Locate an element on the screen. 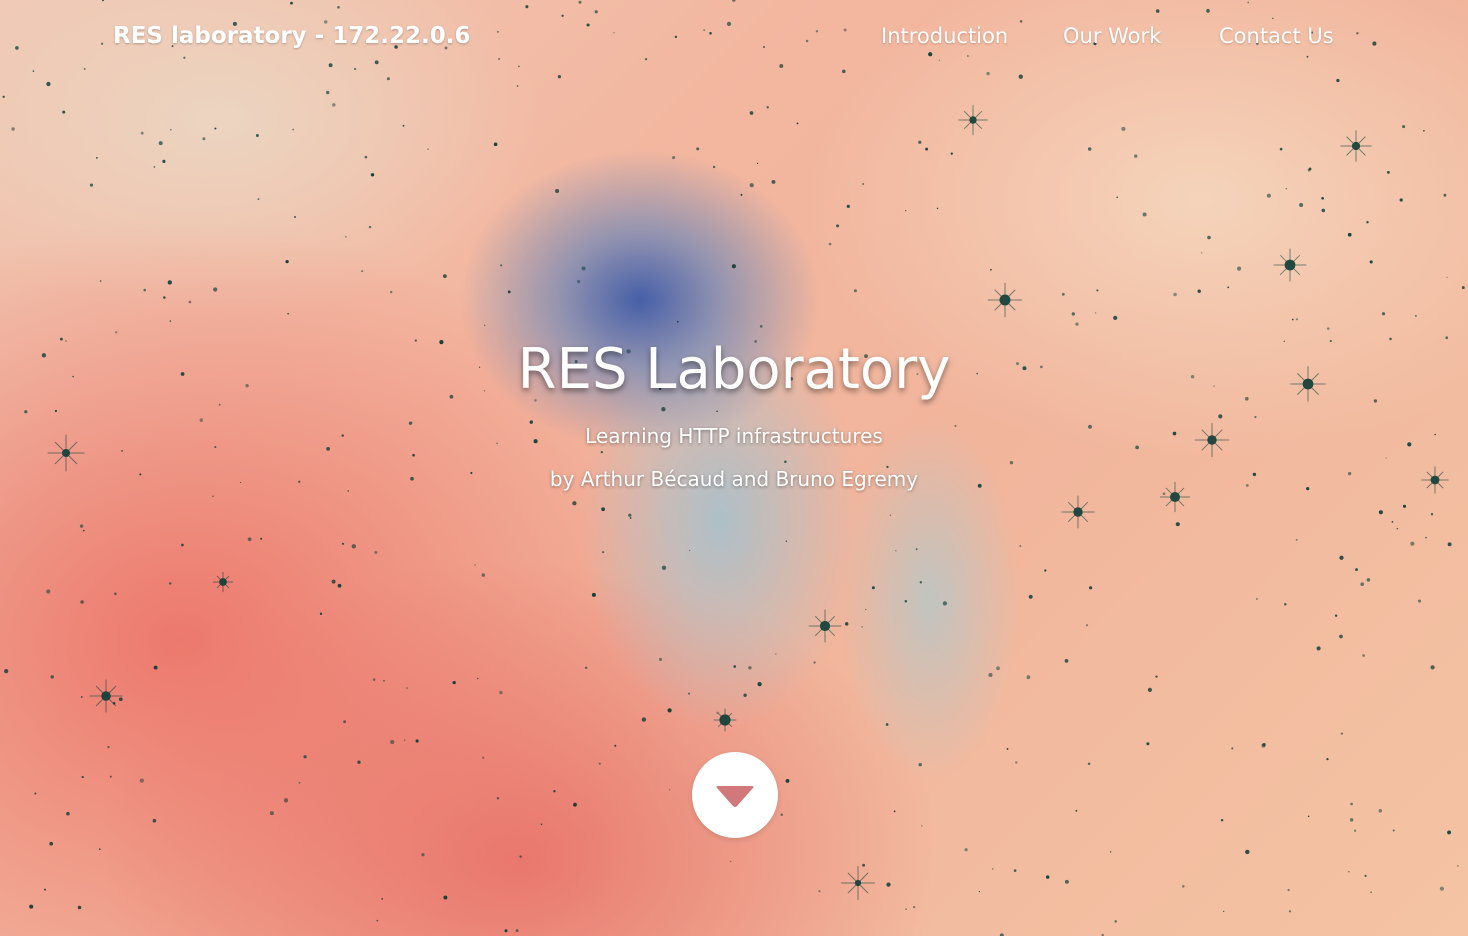  nav-link-contact-us: Contact Us is located at coordinates (1276, 36).